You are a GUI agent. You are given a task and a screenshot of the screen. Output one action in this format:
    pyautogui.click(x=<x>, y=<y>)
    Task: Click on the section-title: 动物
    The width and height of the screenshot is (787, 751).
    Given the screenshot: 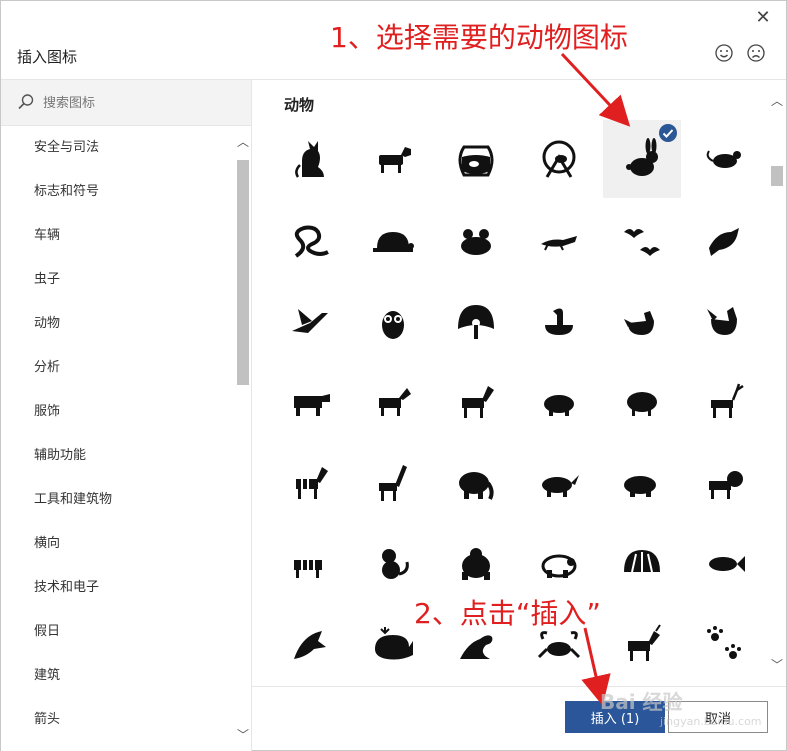 What is the action you would take?
    pyautogui.click(x=299, y=105)
    